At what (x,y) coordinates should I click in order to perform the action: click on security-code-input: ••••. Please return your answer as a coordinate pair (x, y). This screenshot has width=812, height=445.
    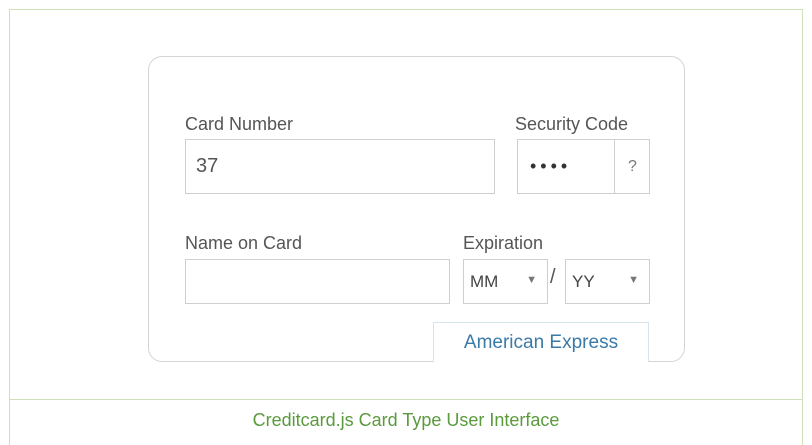
    Looking at the image, I should click on (550, 166).